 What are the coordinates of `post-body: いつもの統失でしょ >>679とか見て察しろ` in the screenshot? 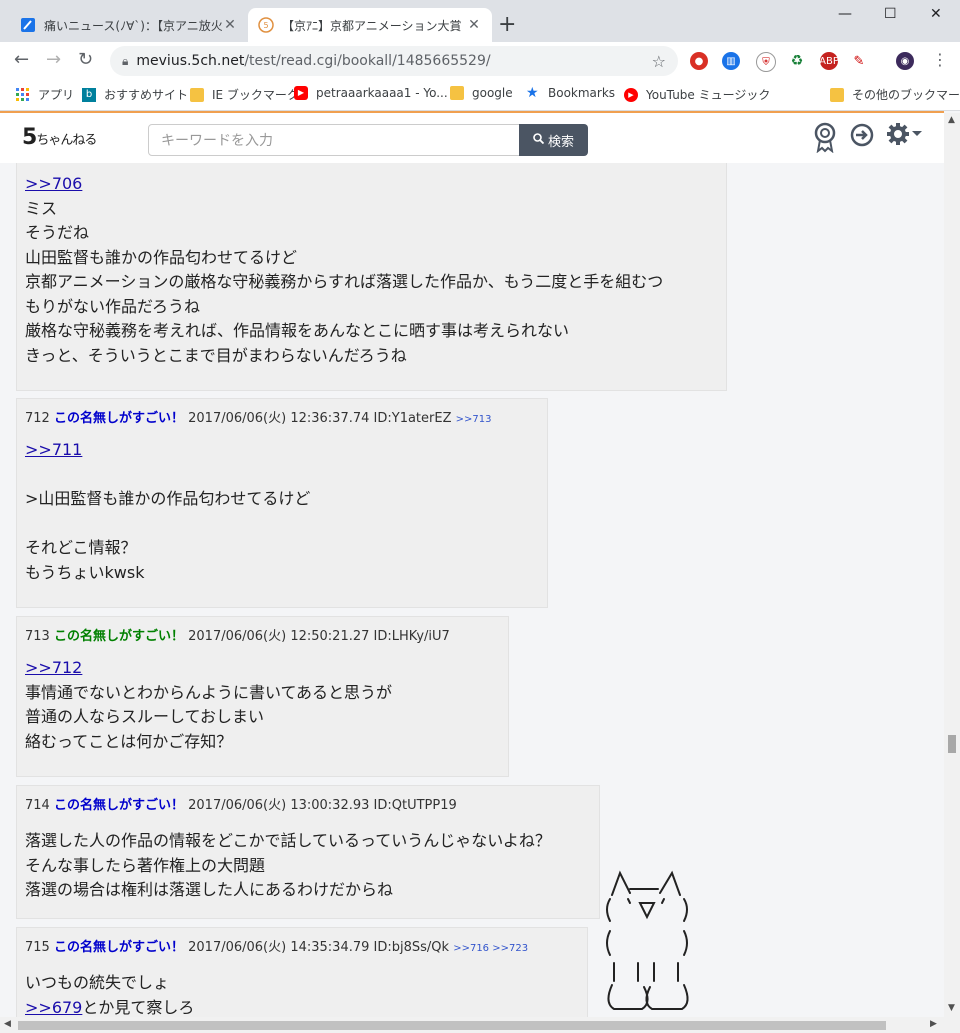 It's located at (302, 994).